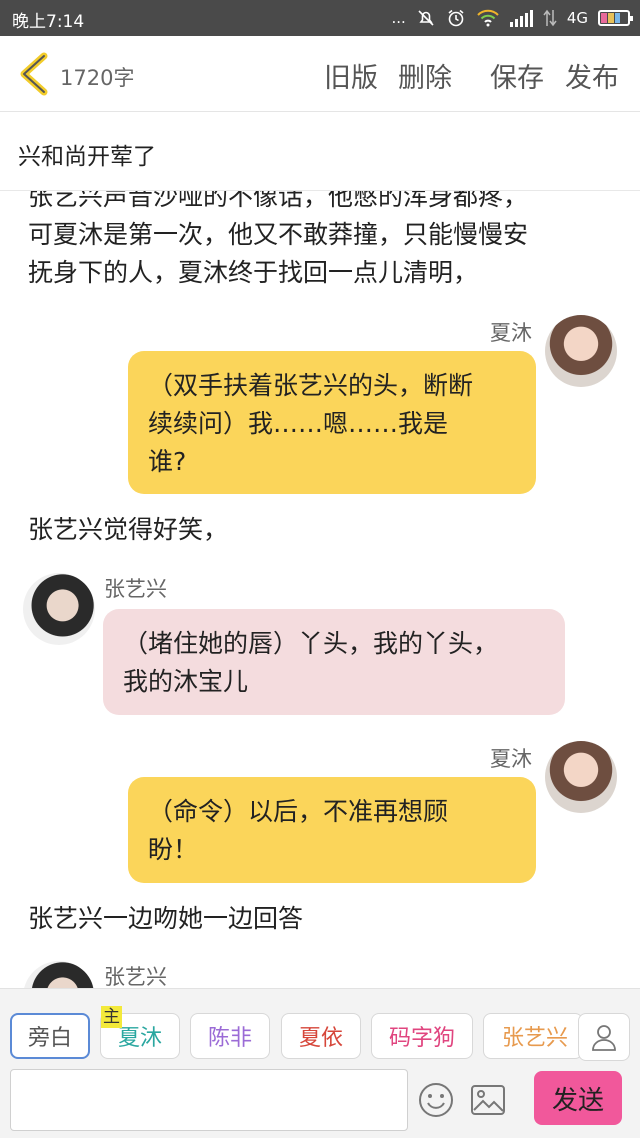 This screenshot has width=640, height=1138. What do you see at coordinates (34, 74) in the screenshot?
I see `back-chevron-icon` at bounding box center [34, 74].